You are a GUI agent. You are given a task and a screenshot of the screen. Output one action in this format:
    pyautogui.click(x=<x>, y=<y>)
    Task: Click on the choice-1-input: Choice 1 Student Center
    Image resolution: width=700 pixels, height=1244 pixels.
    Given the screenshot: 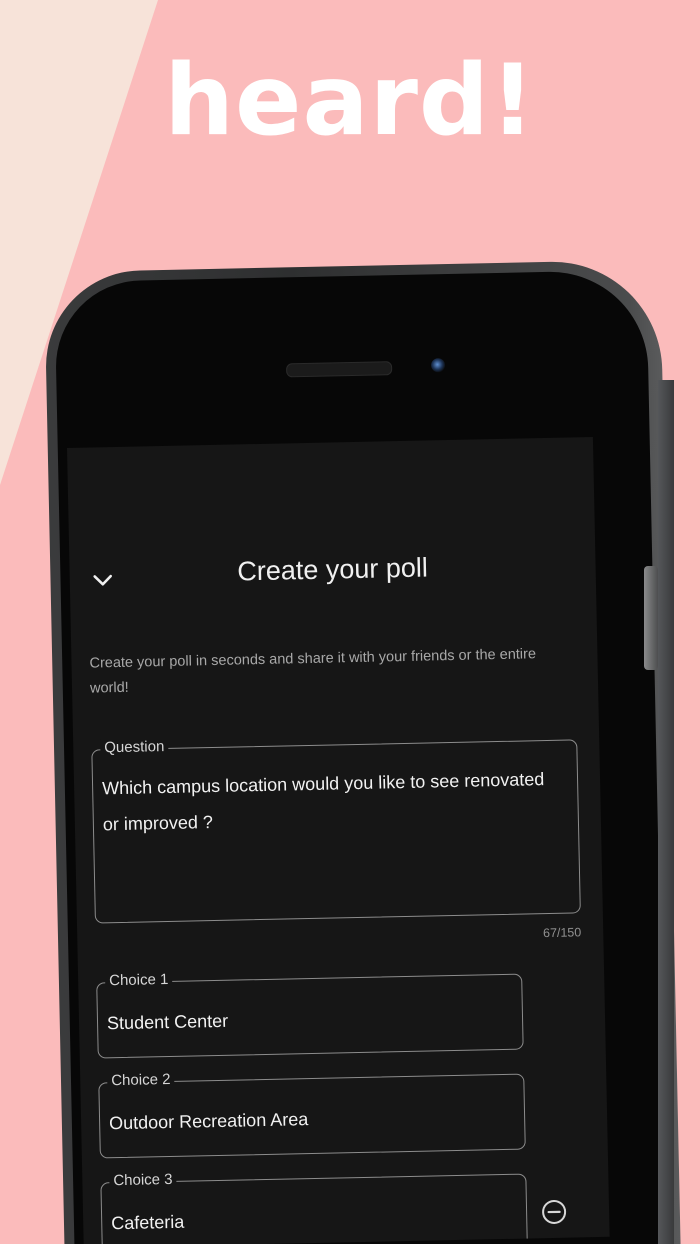 What is the action you would take?
    pyautogui.click(x=310, y=1014)
    